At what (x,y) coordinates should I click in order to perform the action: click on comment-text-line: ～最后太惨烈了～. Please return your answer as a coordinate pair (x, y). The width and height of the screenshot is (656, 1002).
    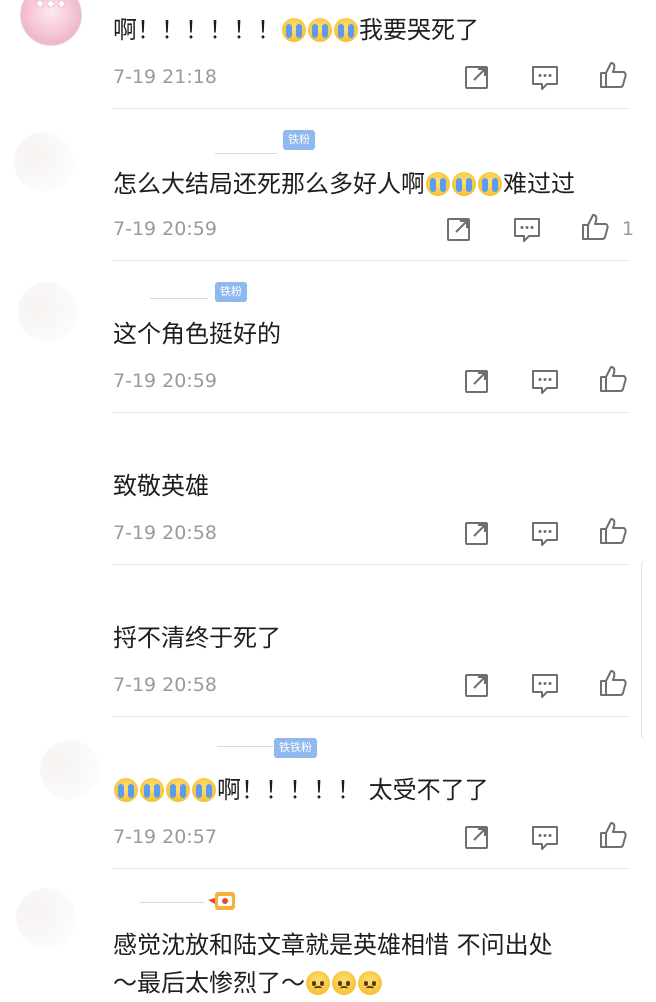
    Looking at the image, I should click on (373, 983).